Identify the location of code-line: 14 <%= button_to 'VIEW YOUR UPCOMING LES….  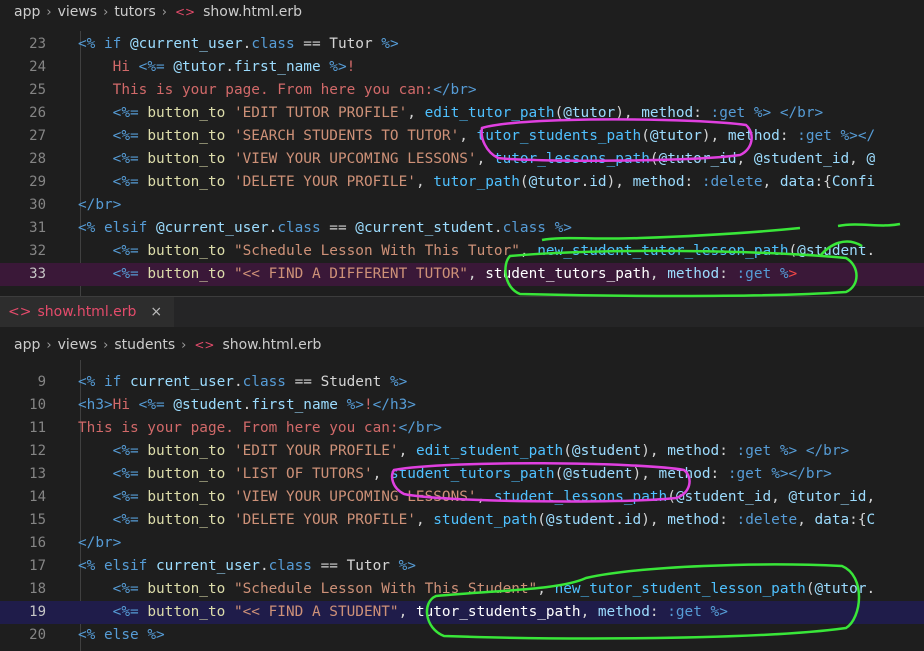
(462, 497).